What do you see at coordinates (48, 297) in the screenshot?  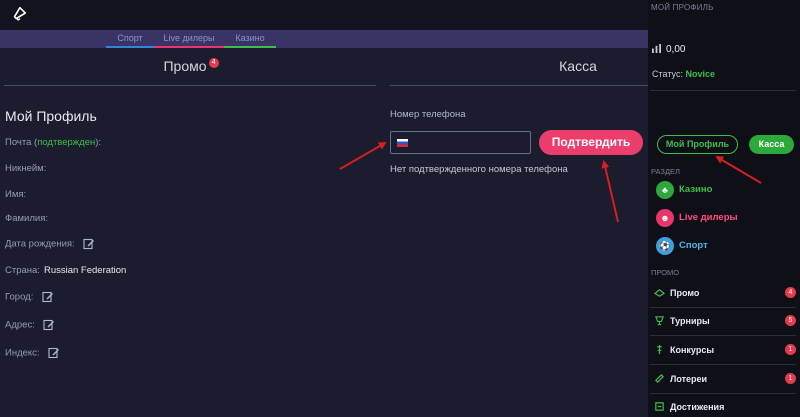 I see `edit-city-icon` at bounding box center [48, 297].